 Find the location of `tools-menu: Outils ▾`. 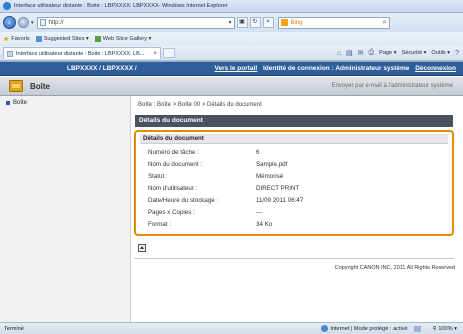

tools-menu: Outils ▾ is located at coordinates (440, 53).